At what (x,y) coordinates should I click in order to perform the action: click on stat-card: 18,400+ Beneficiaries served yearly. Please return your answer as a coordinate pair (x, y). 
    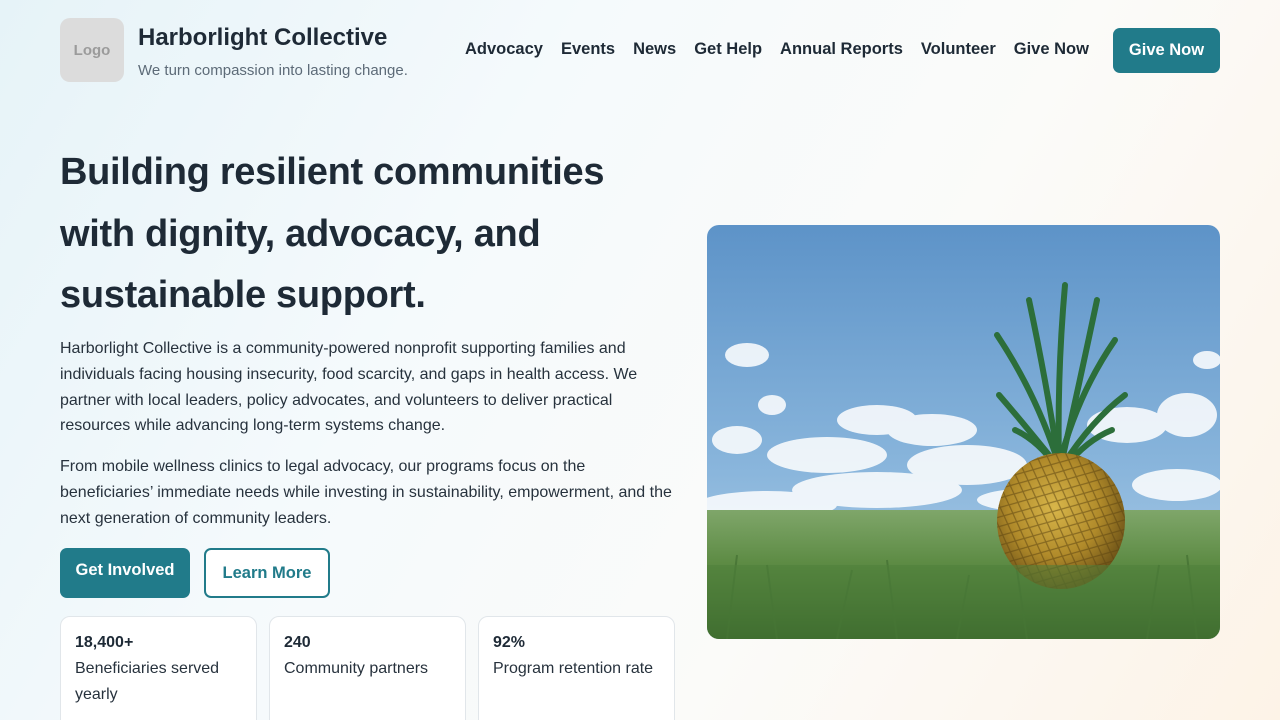
    Looking at the image, I should click on (158, 668).